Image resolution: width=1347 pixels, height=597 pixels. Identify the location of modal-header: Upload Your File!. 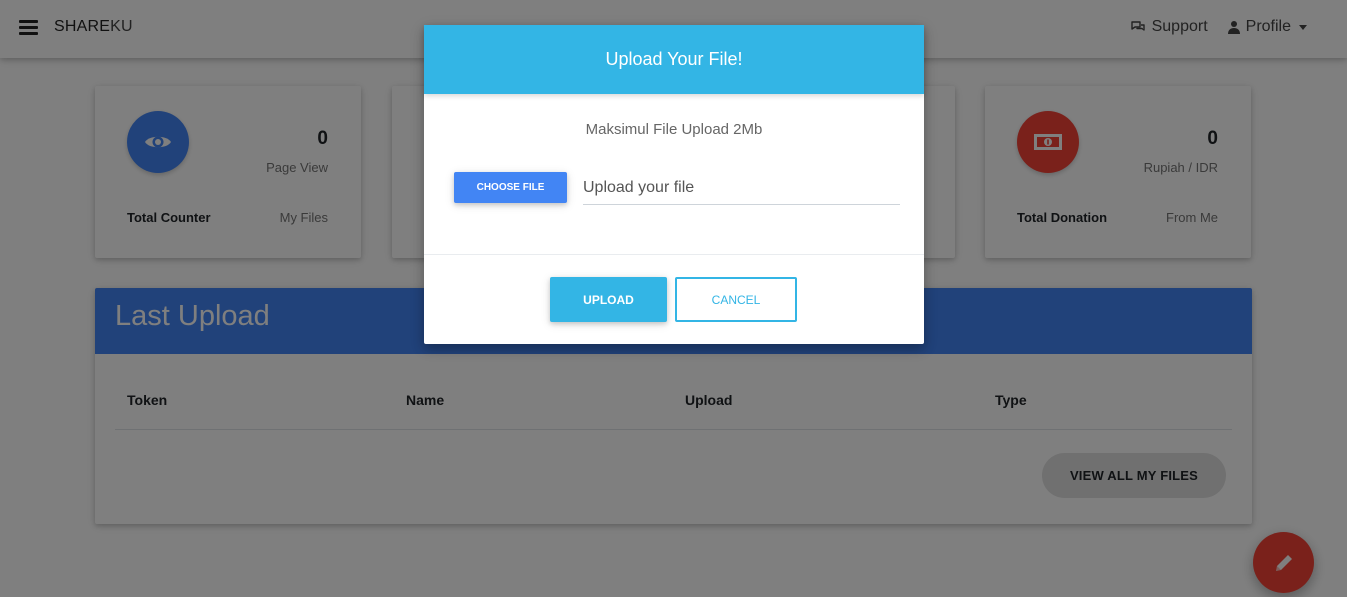
(674, 59).